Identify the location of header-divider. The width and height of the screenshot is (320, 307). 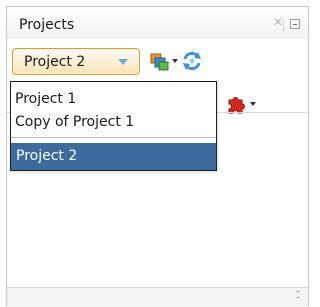
(283, 25).